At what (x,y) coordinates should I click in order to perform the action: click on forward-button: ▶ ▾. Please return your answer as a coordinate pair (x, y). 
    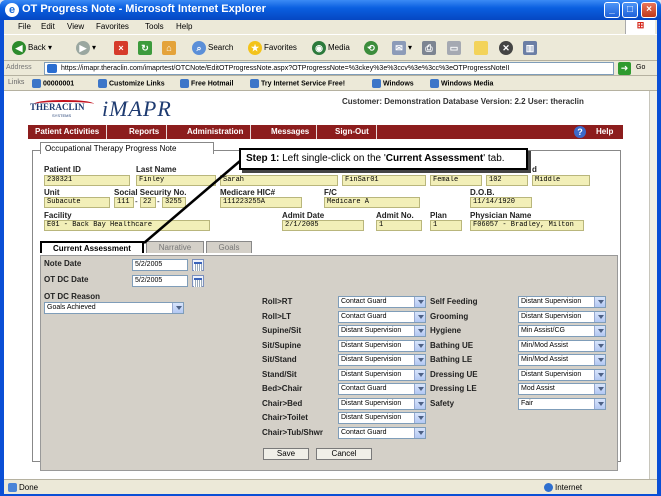
    Looking at the image, I should click on (86, 48).